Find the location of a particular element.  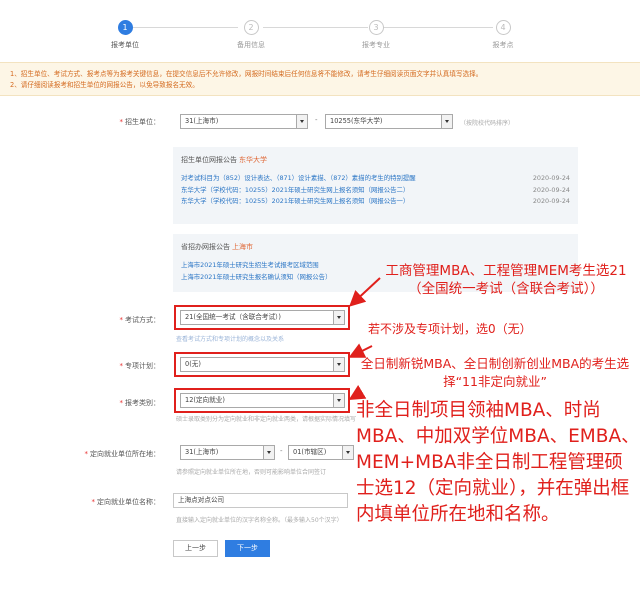

annotation-fulltime: 全日制新锐MBA、全日制创新创业MBA的考生选择“11非定向就业” is located at coordinates (495, 372).